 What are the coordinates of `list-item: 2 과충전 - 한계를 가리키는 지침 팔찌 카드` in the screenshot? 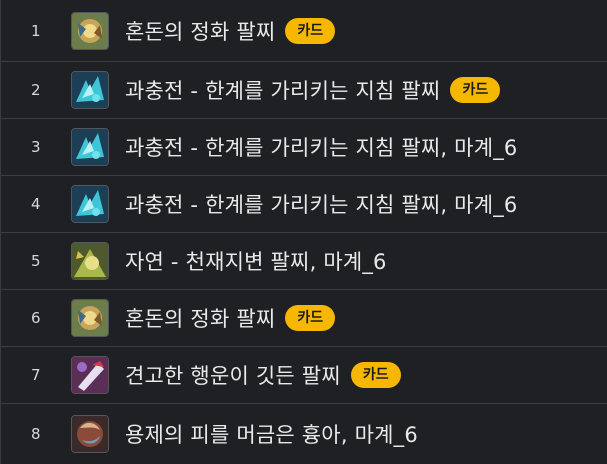 It's located at (304, 90).